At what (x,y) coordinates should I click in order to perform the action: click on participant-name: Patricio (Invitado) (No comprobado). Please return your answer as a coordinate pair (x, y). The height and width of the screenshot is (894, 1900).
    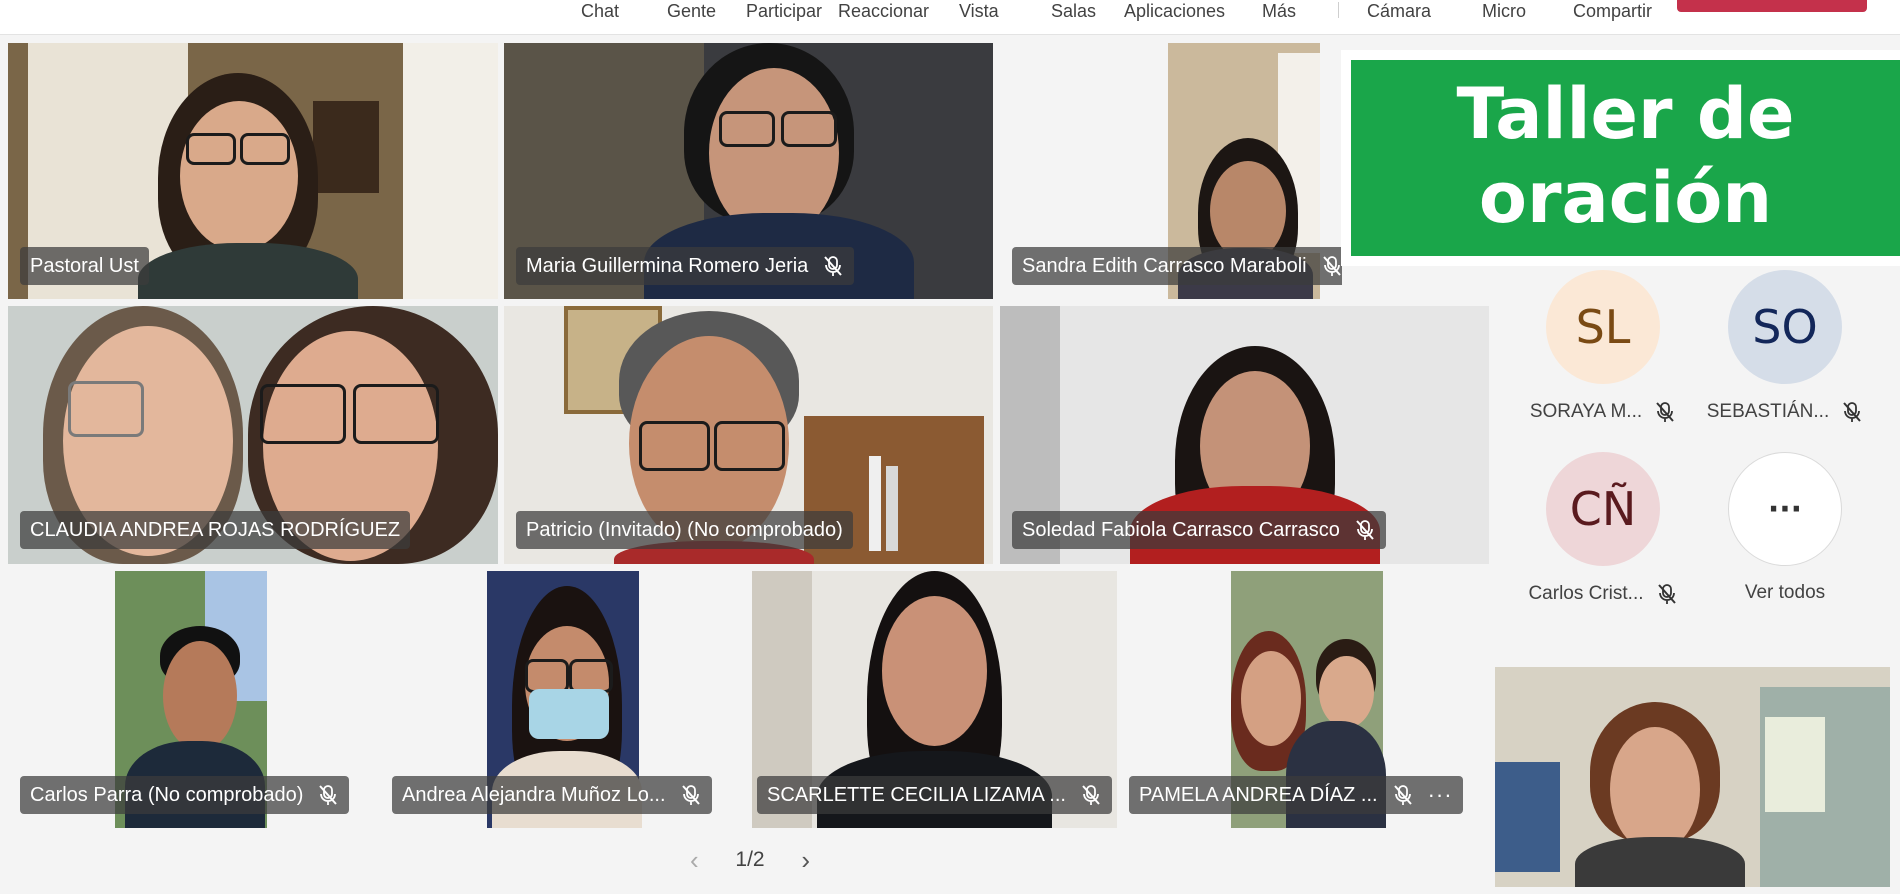
    Looking at the image, I should click on (684, 530).